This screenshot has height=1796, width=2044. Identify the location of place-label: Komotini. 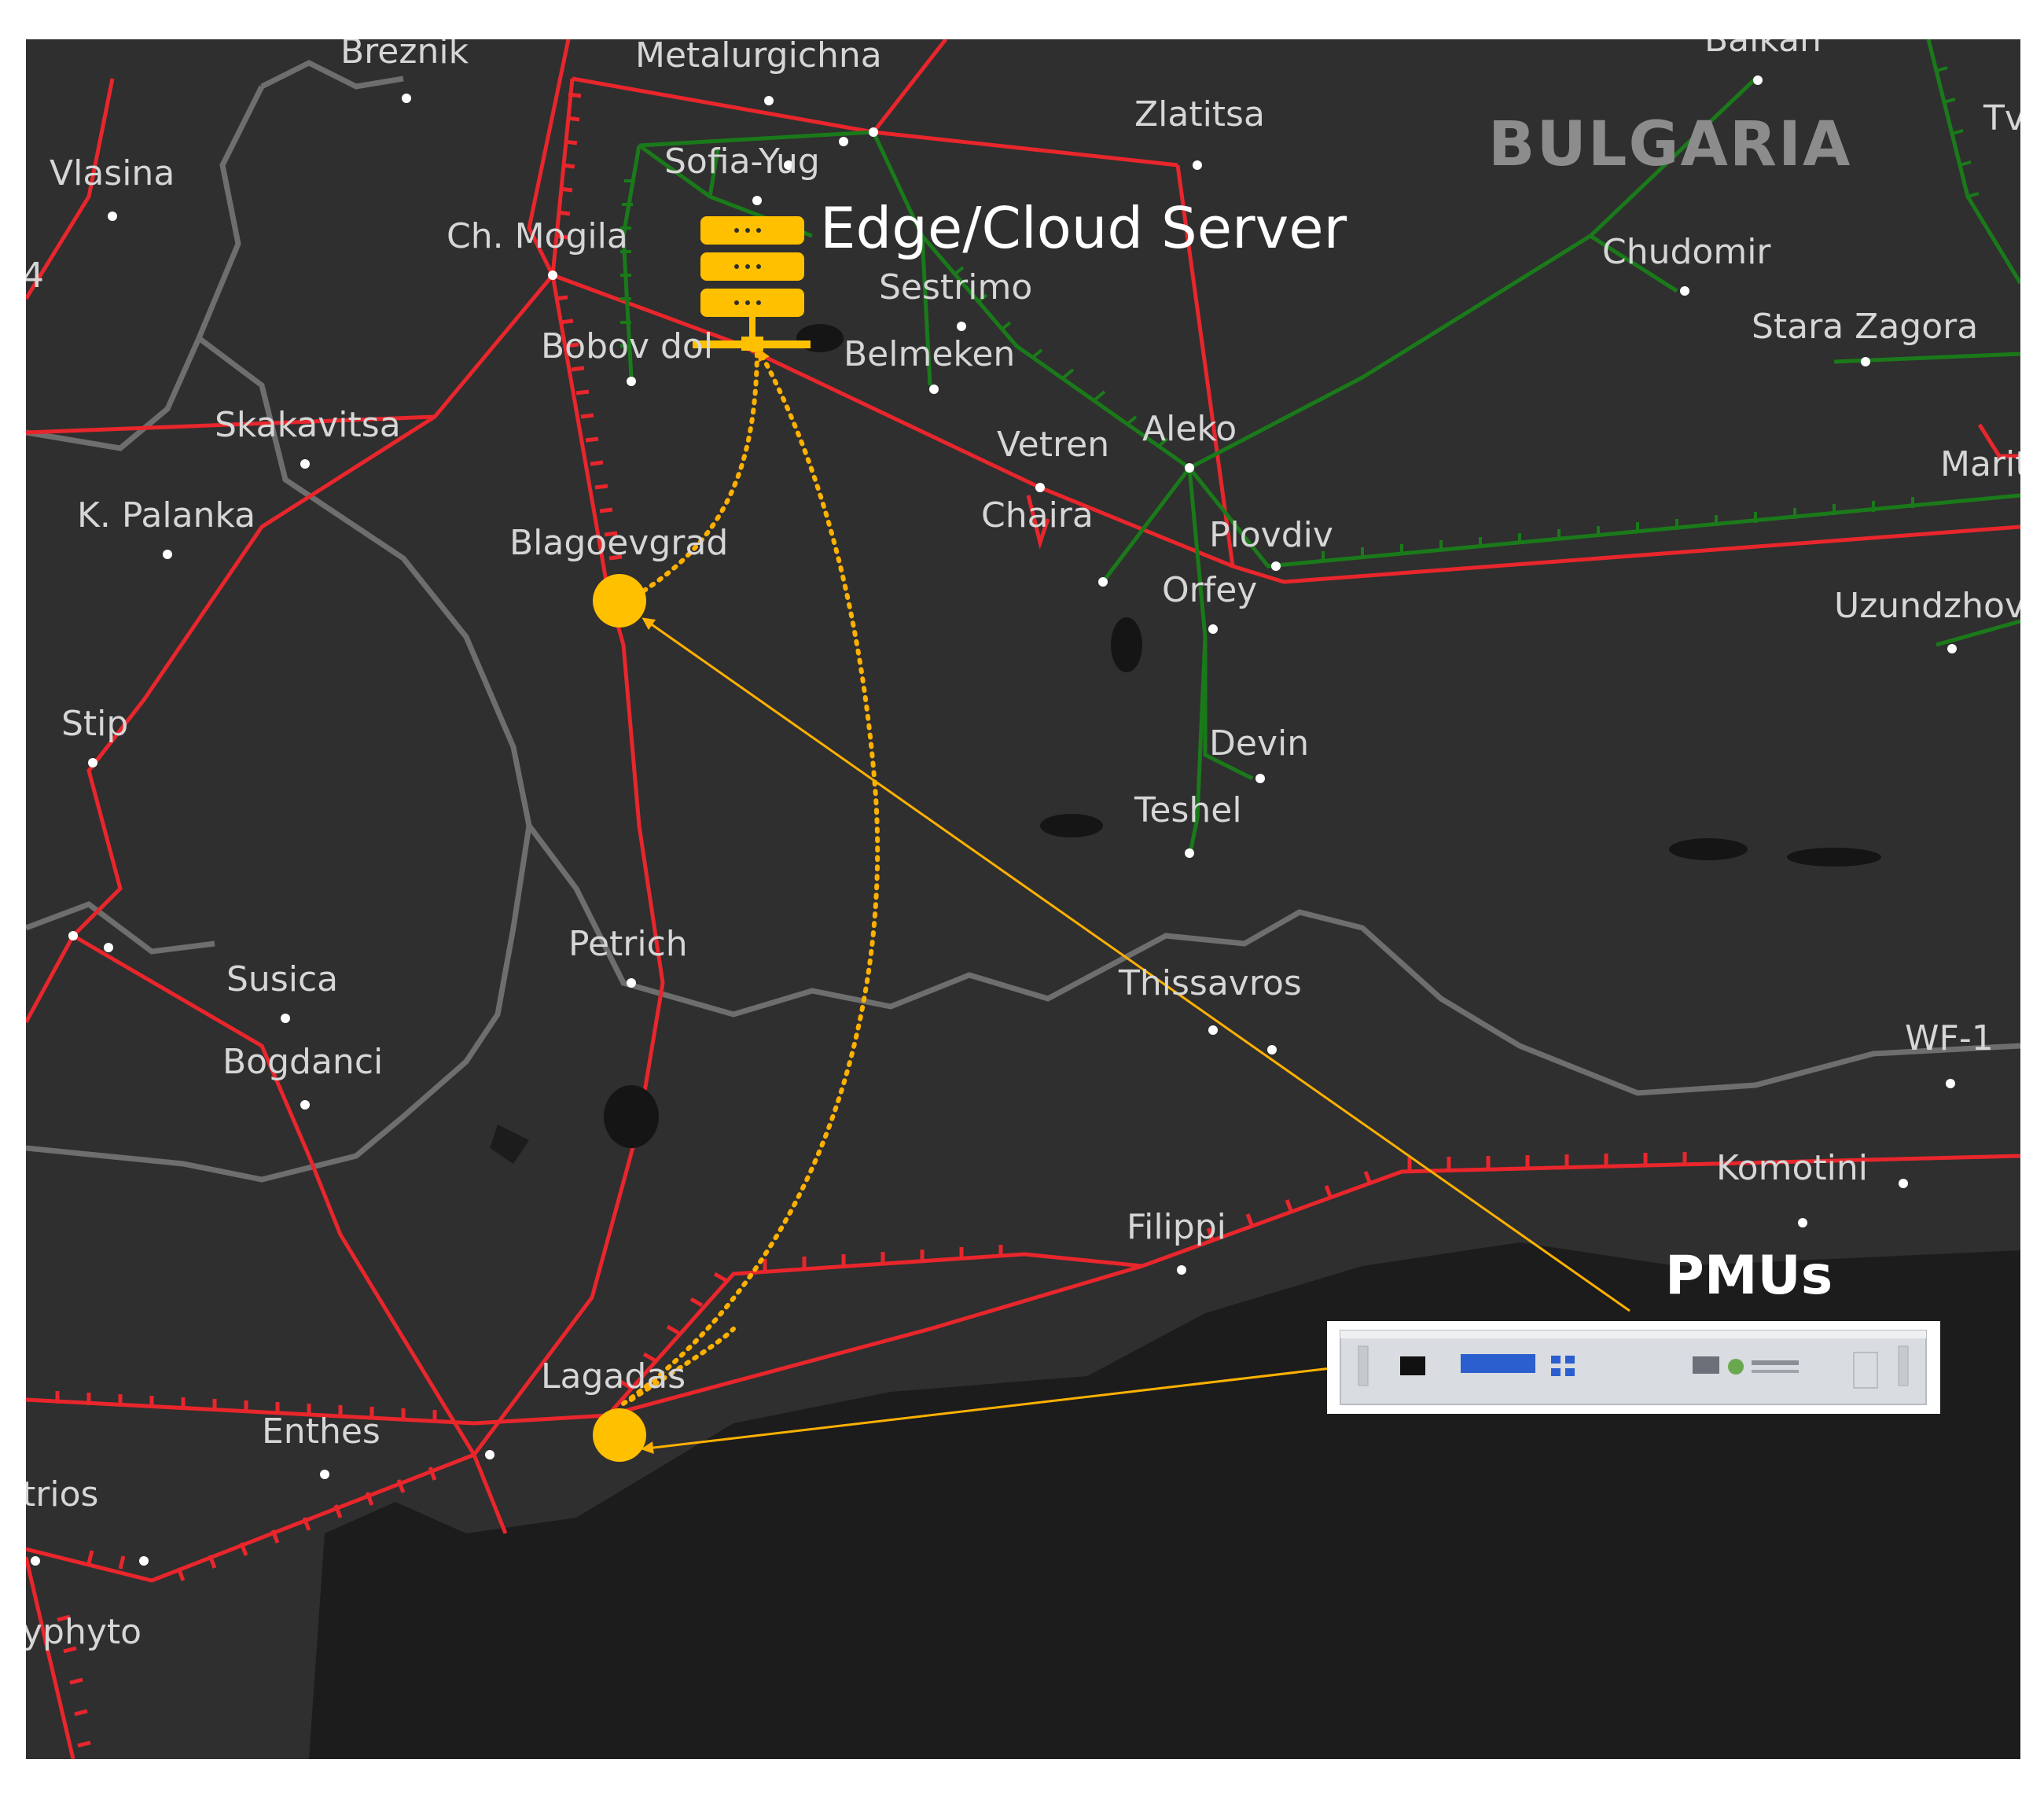
(1792, 1168).